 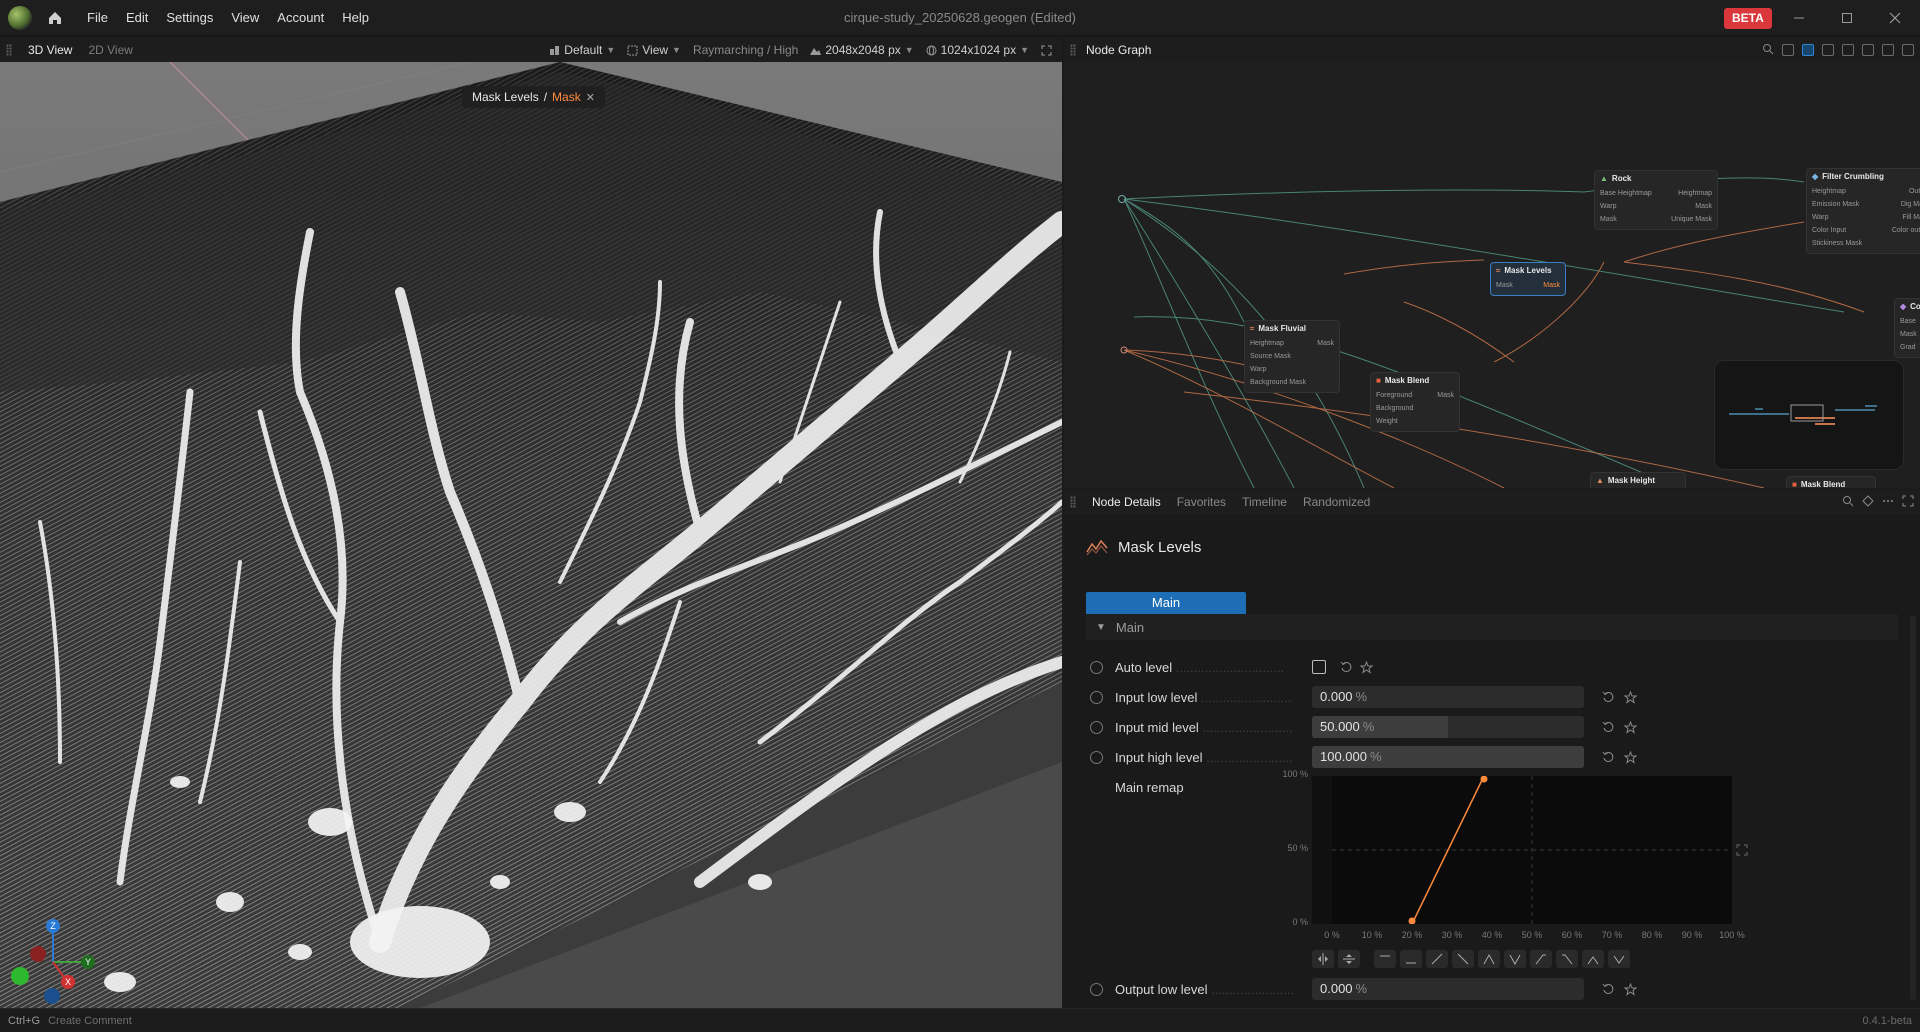 I want to click on node-output: Color output, so click(x=1906, y=230).